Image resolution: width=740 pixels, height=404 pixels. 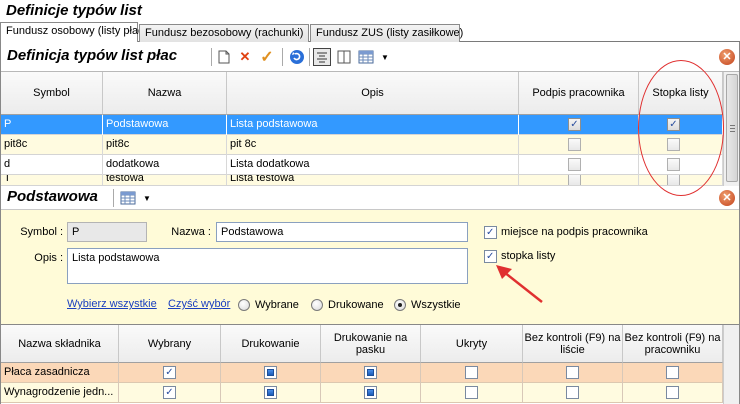 What do you see at coordinates (277, 305) in the screenshot?
I see `radio-wybrane-label: Wybrane` at bounding box center [277, 305].